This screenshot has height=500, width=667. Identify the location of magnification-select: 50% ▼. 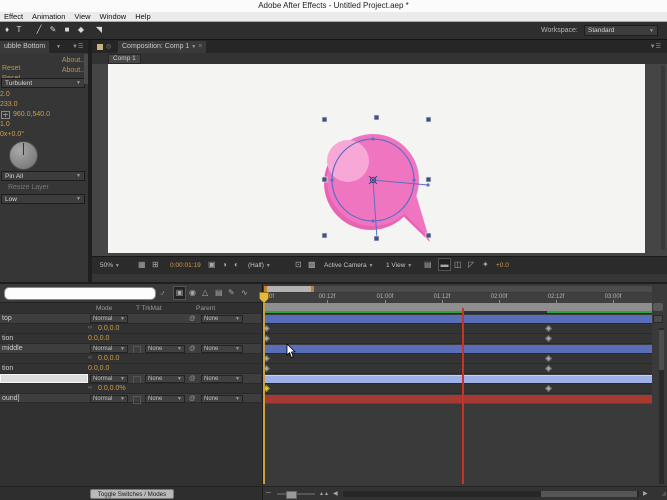
(110, 265).